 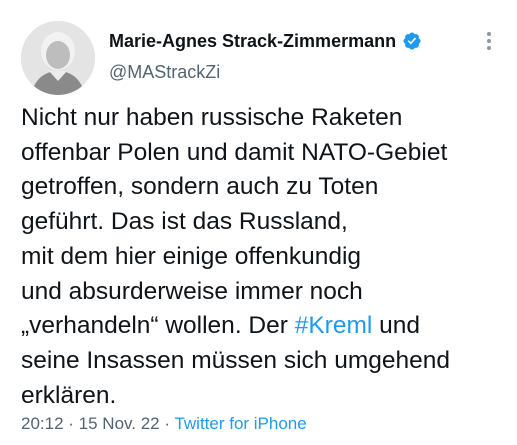 I want to click on display-name: Marie-Agnes Strack-Zimmermann, so click(x=252, y=41).